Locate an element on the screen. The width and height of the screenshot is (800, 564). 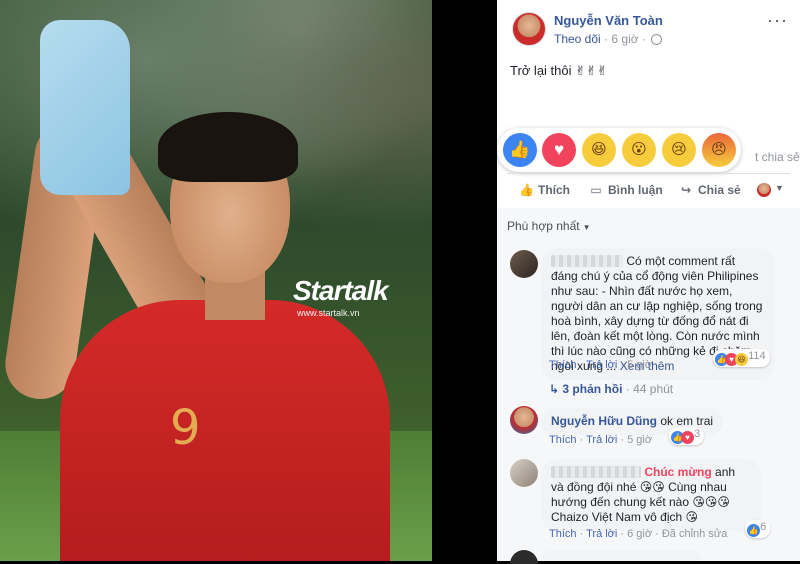
sort-label: Phù hợp nhất is located at coordinates (543, 226).